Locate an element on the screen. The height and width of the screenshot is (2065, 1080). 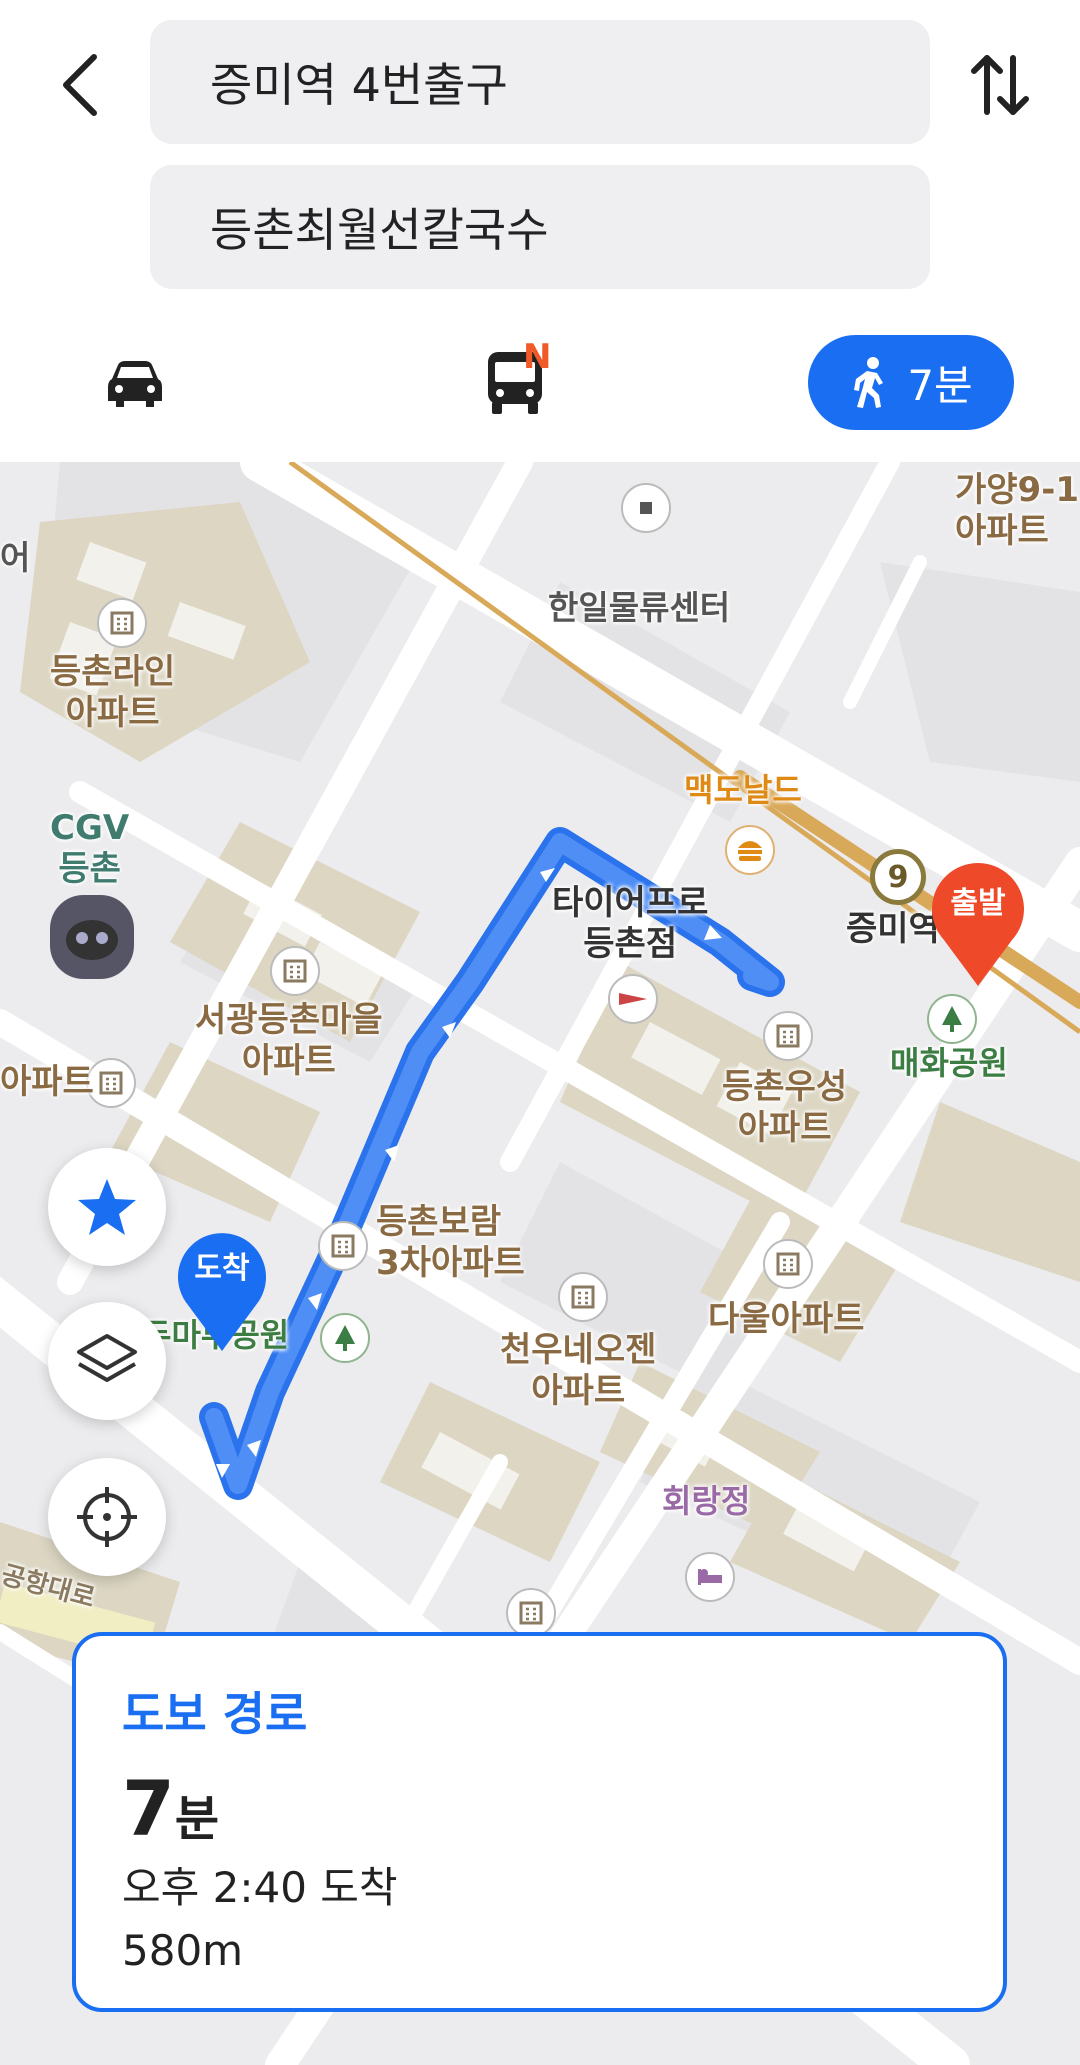
start-pin-label: 출발 is located at coordinates (978, 903).